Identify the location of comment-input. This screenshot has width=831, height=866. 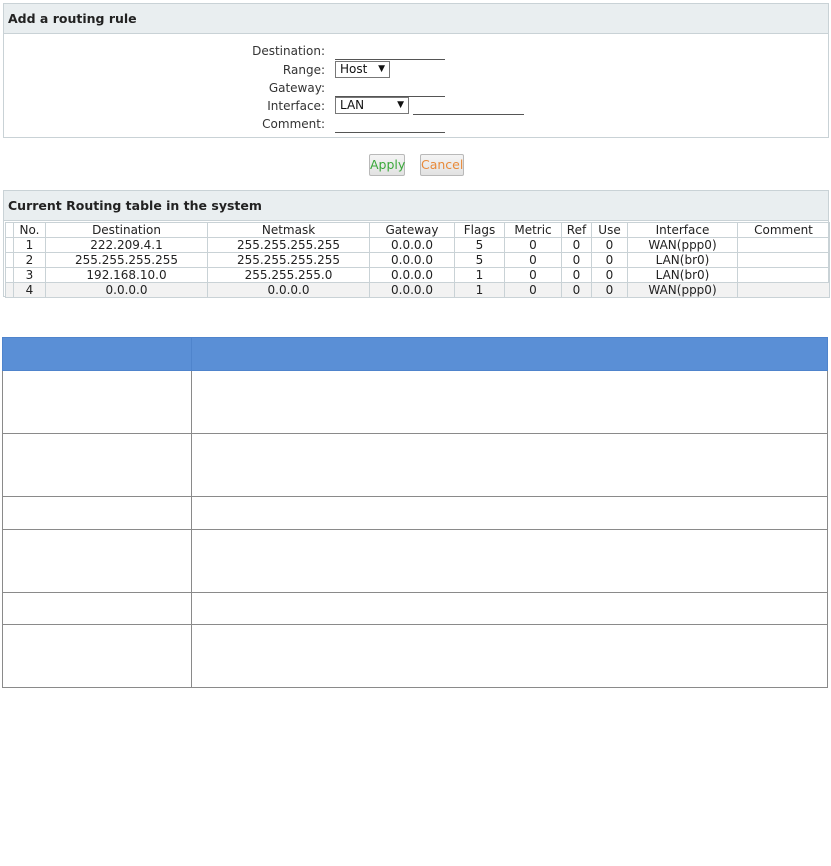
(390, 124).